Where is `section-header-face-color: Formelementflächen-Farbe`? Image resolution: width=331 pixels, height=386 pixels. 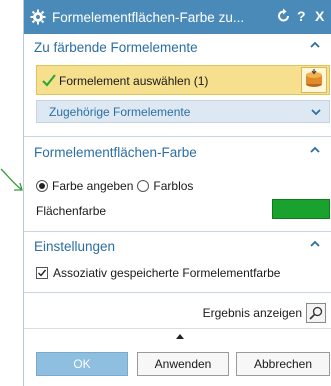 section-header-face-color: Formelementflächen-Farbe is located at coordinates (177, 152).